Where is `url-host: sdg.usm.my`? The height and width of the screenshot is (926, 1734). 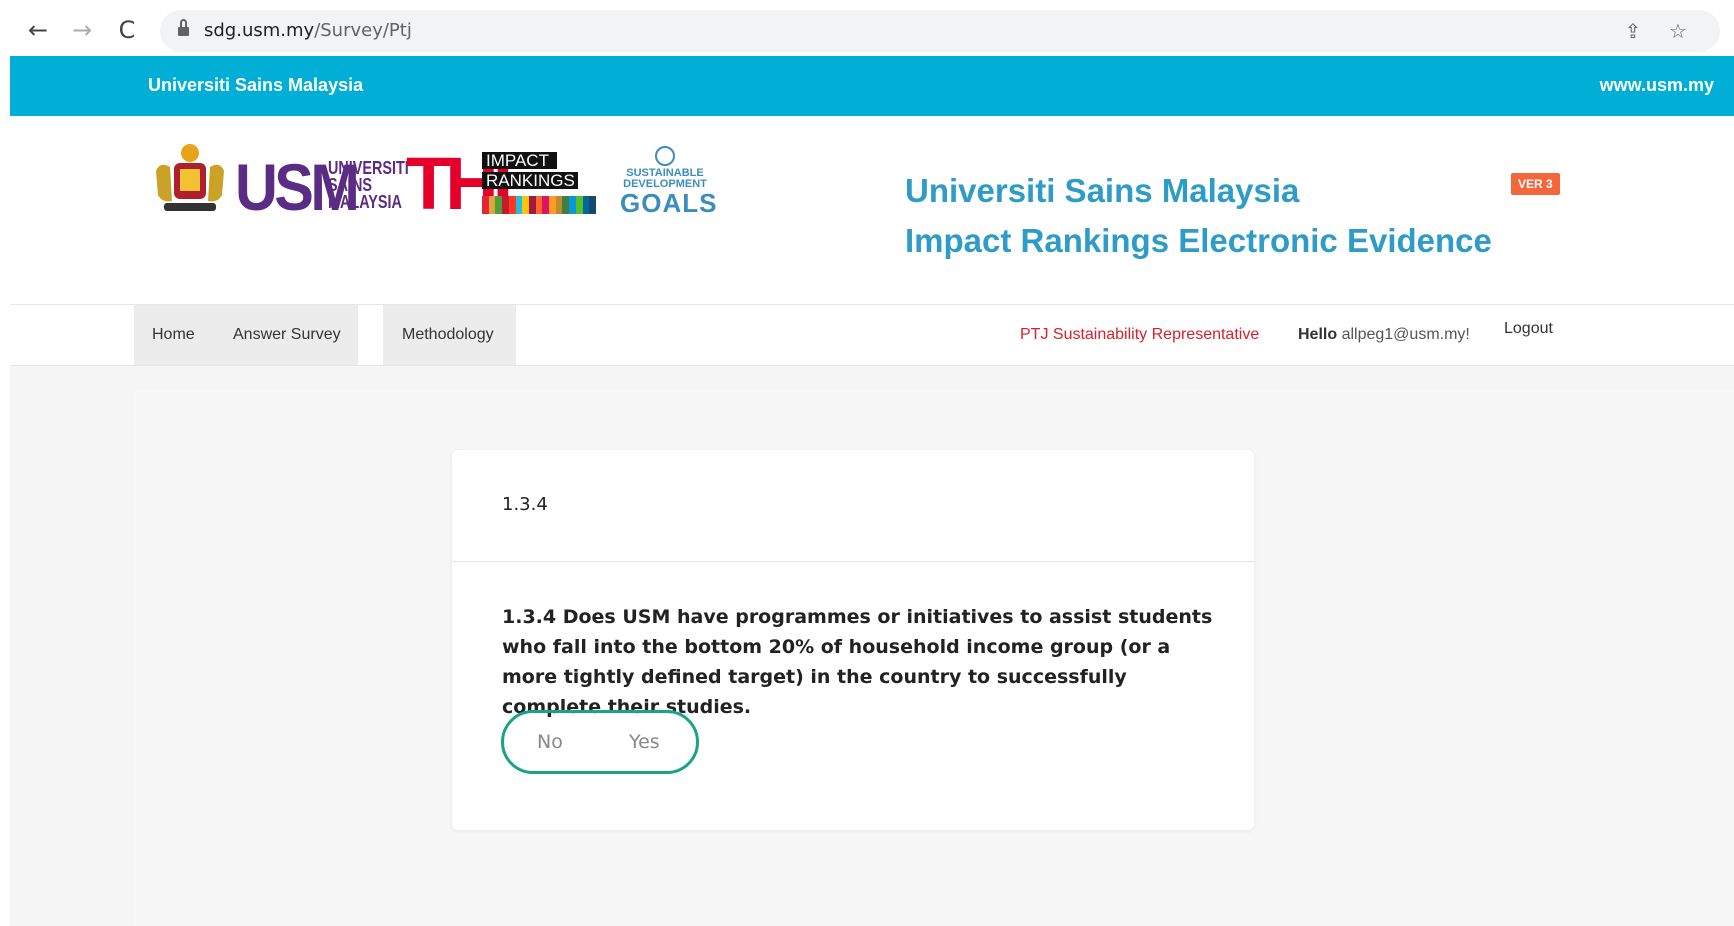
url-host: sdg.usm.my is located at coordinates (259, 30).